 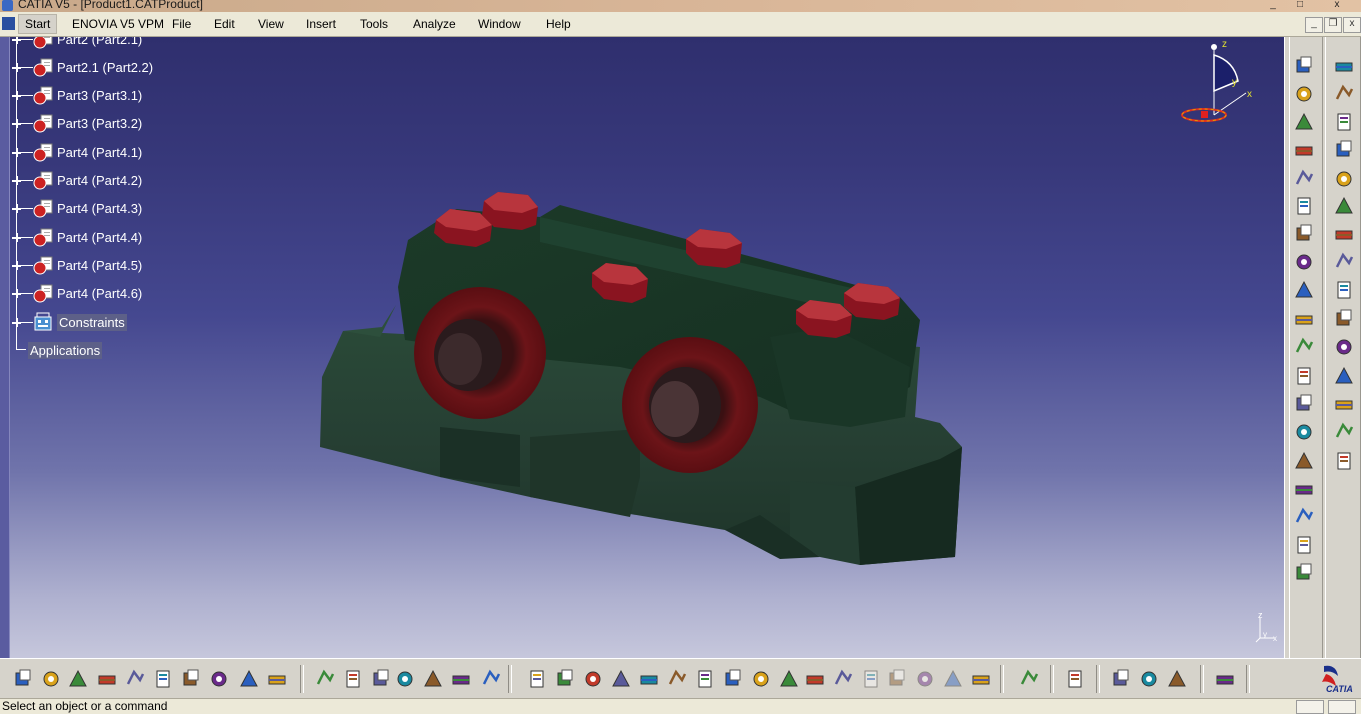 I want to click on copy-icon, so click(x=163, y=679).